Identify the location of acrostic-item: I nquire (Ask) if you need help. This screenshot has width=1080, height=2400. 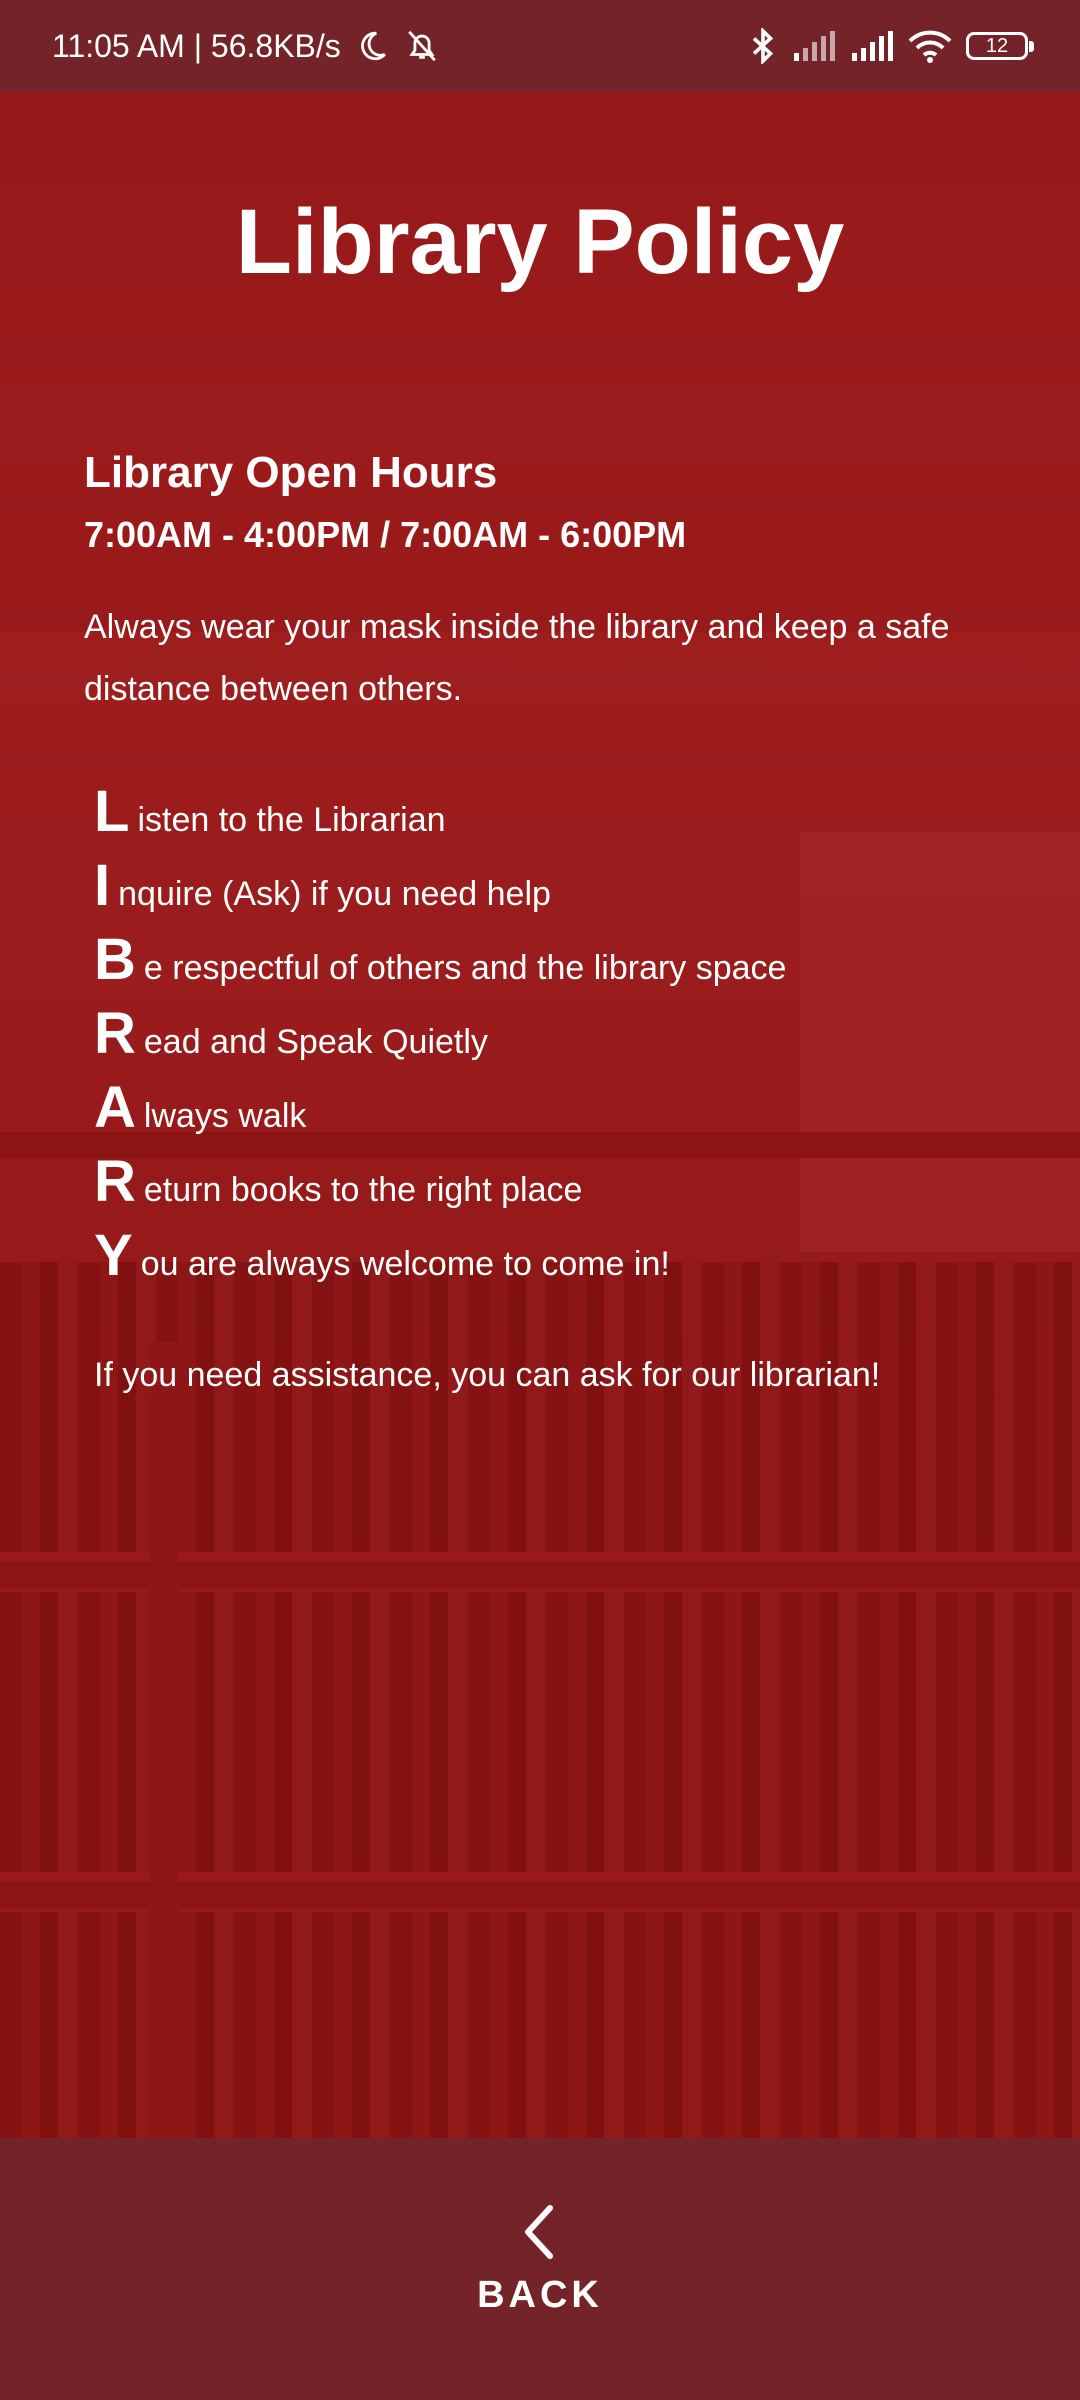
(440, 889).